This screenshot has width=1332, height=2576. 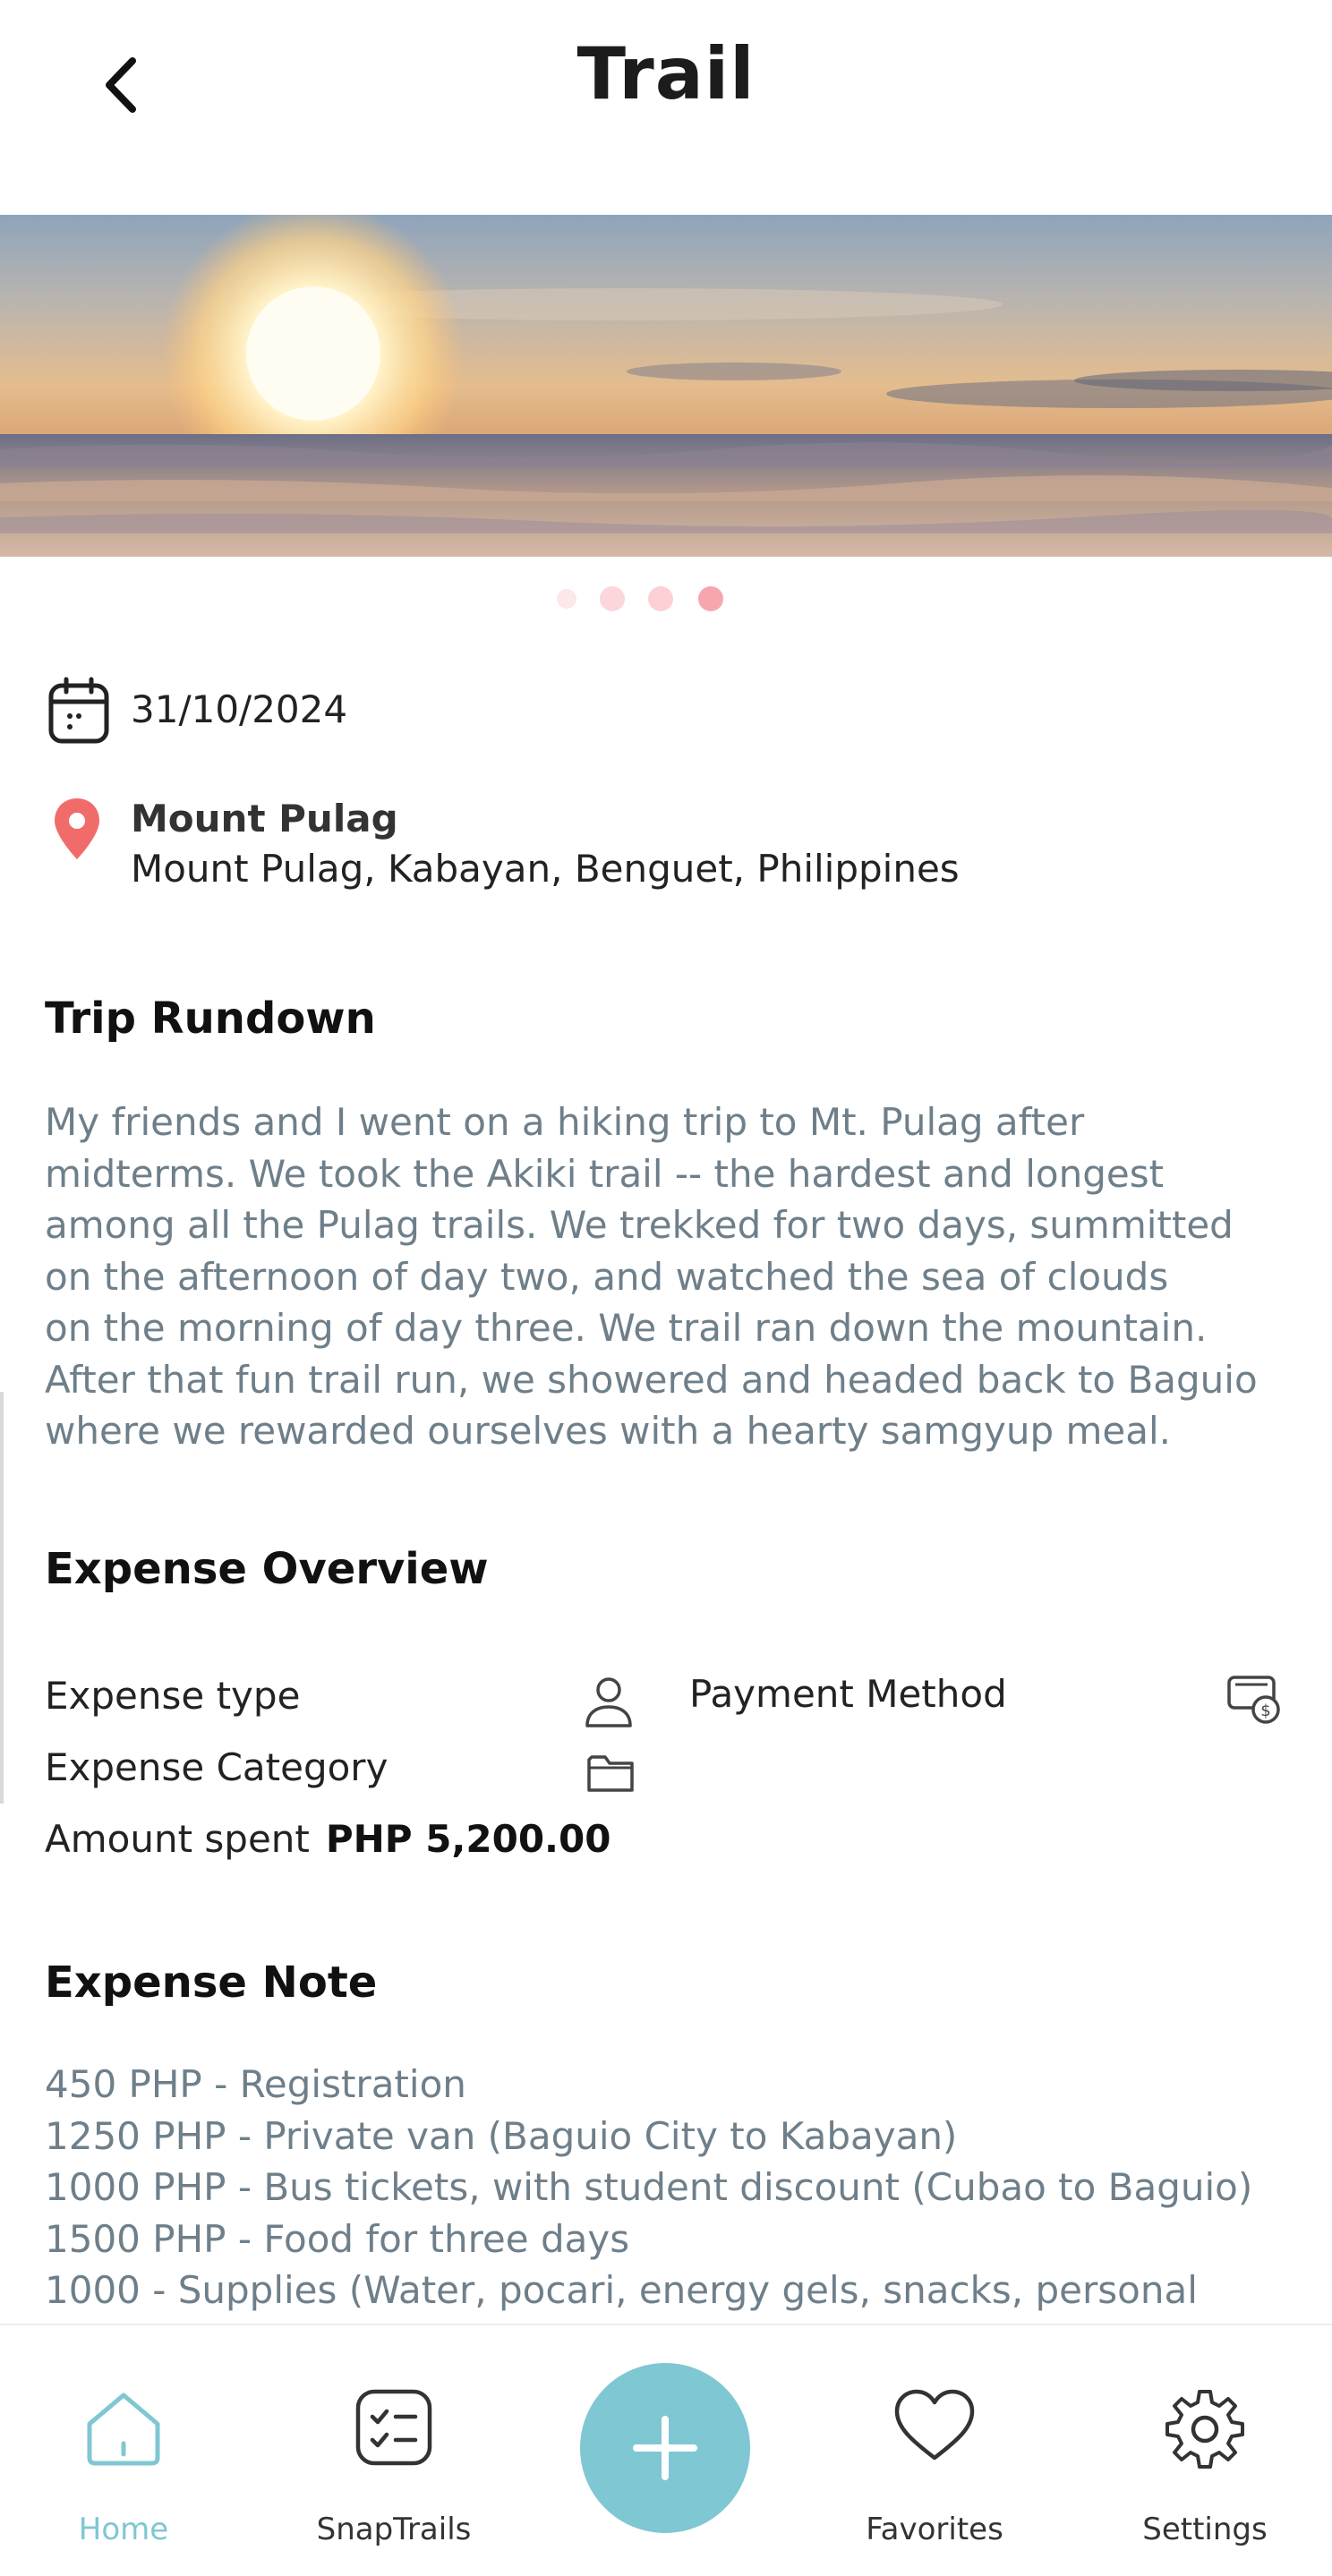 What do you see at coordinates (393, 2427) in the screenshot?
I see `checklist-icon` at bounding box center [393, 2427].